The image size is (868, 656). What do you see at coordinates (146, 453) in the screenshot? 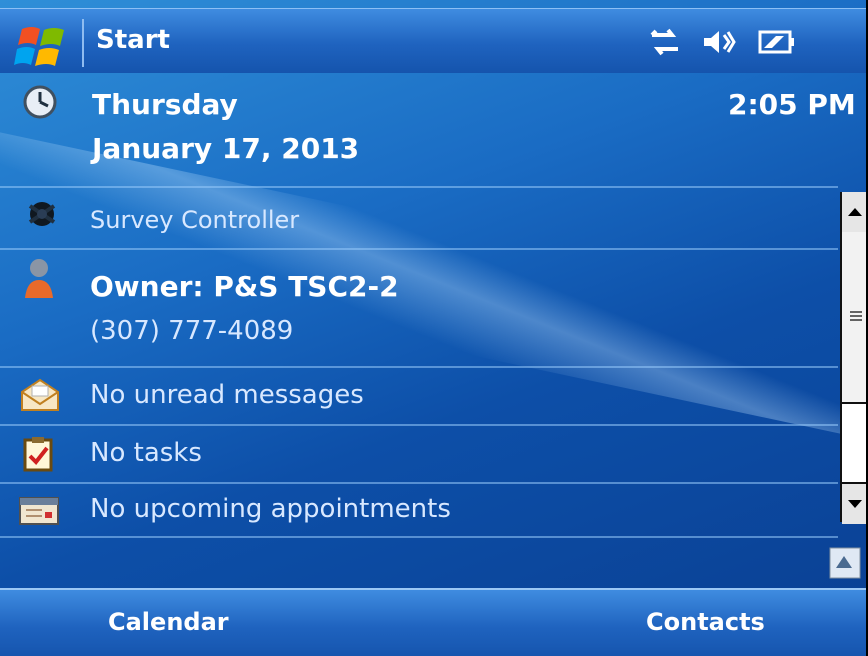
I see `tasks-item: No tasks` at bounding box center [146, 453].